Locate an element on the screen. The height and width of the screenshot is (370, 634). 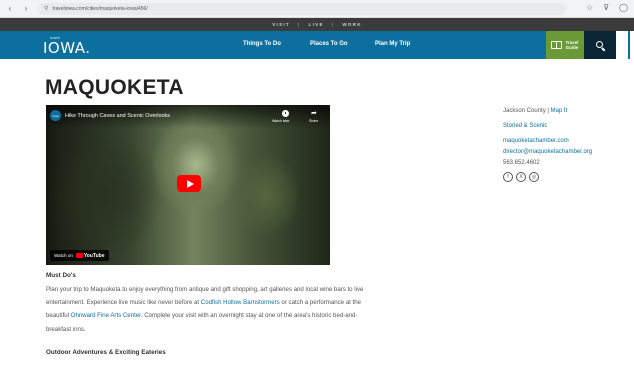
book-icon is located at coordinates (557, 45).